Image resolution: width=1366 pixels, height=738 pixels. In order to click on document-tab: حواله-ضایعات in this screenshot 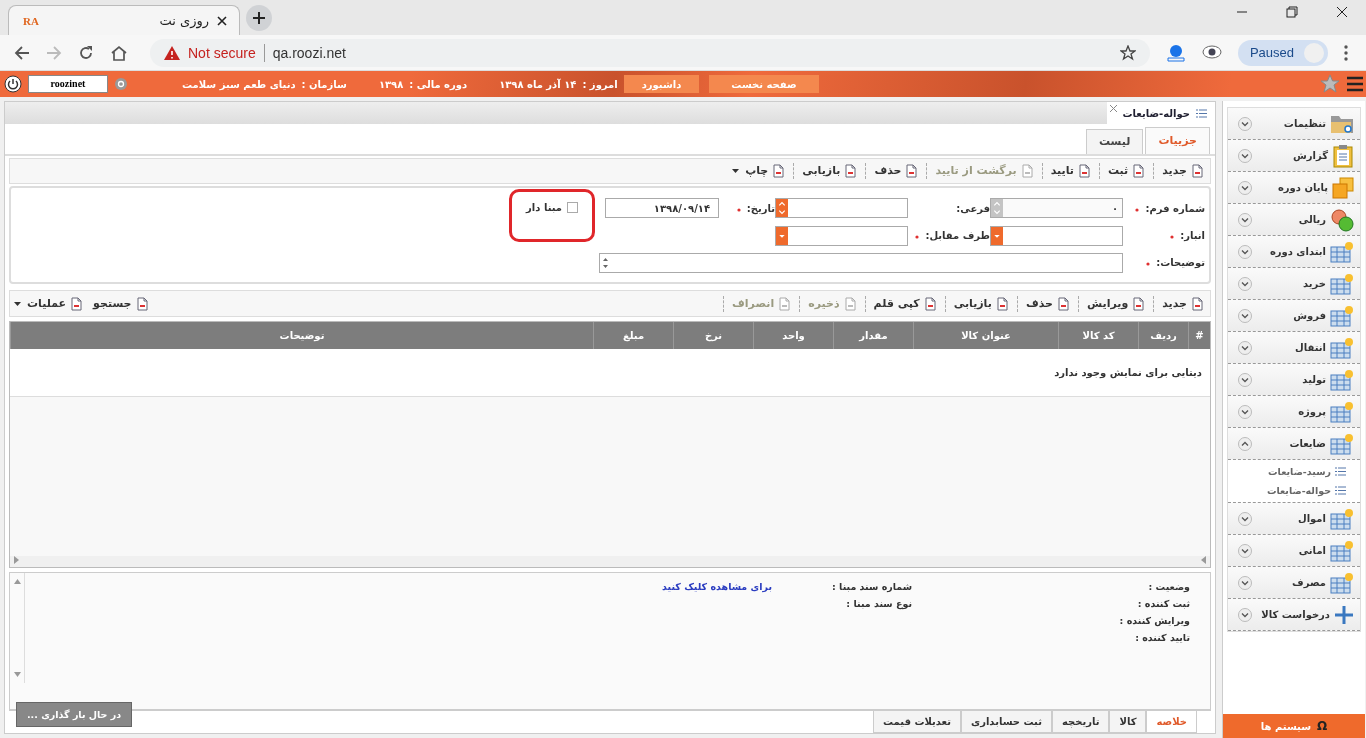, I will do `click(1161, 113)`.